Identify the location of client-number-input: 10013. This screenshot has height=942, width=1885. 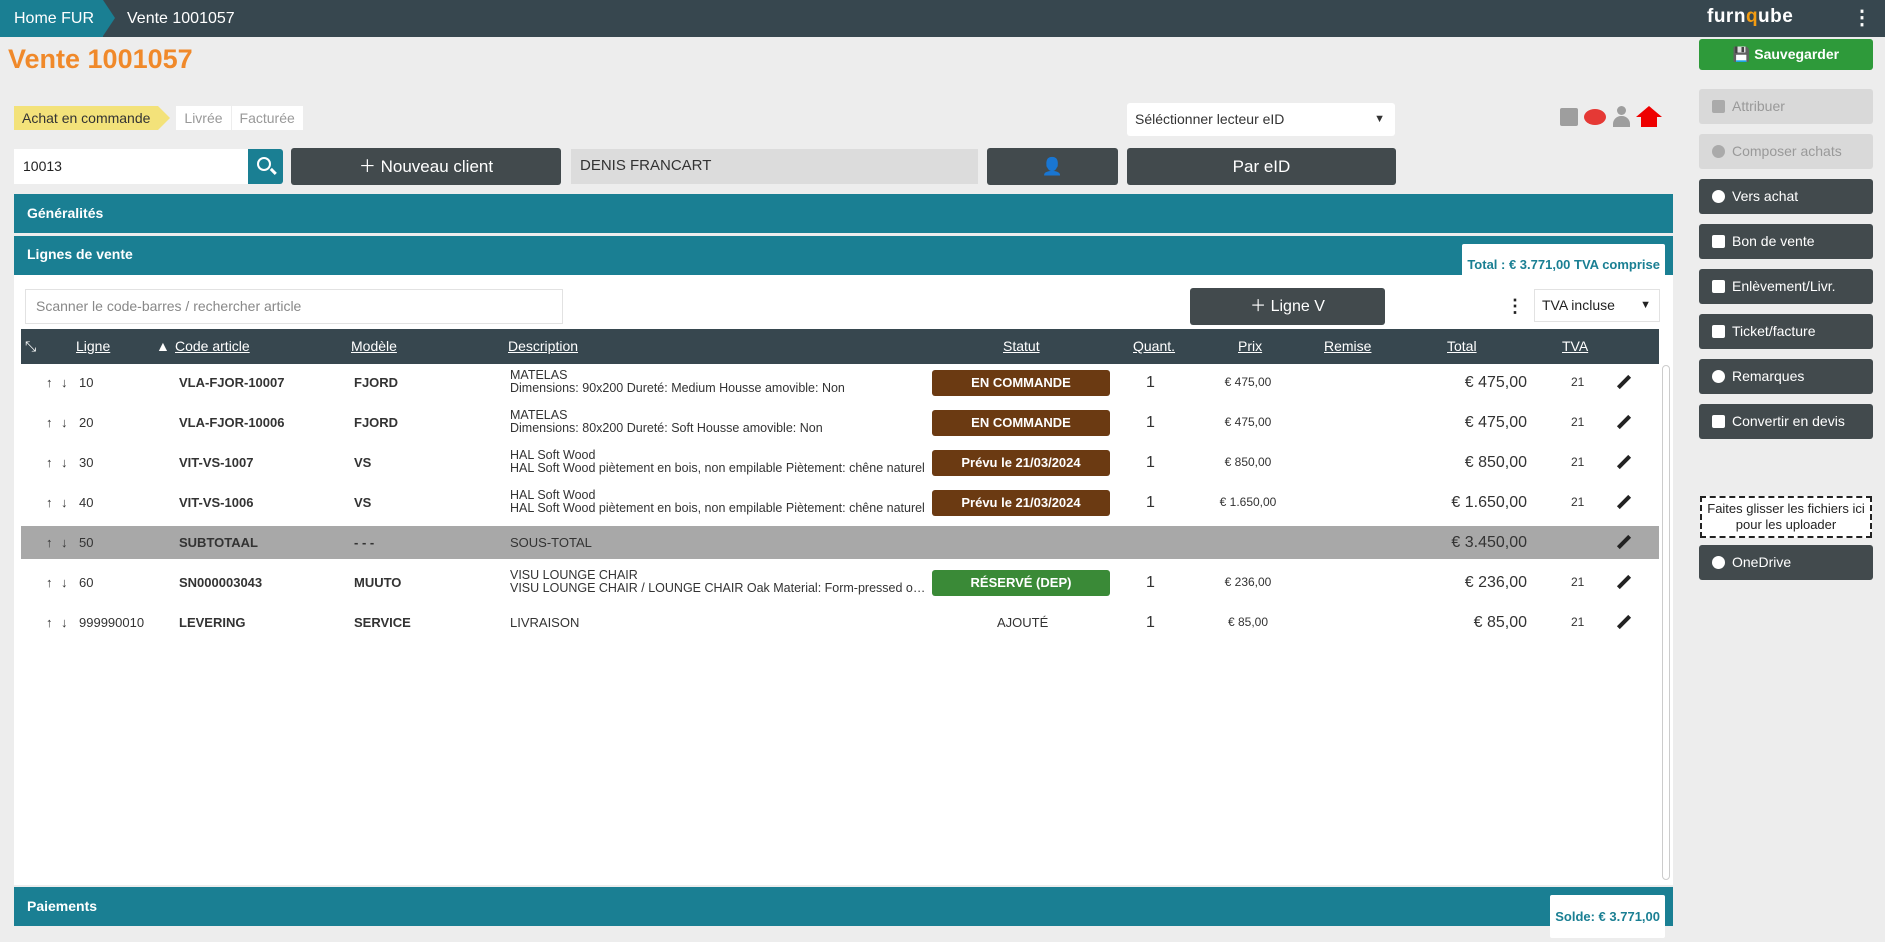
(131, 166).